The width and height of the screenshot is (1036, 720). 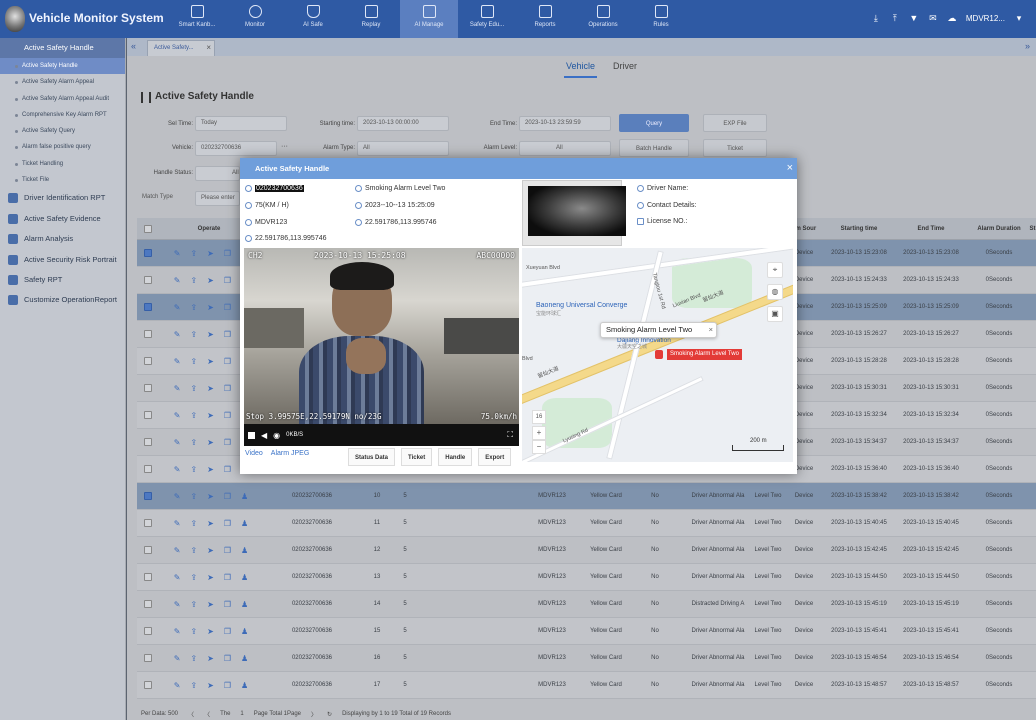 I want to click on volume-icon: ◀, so click(x=264, y=435).